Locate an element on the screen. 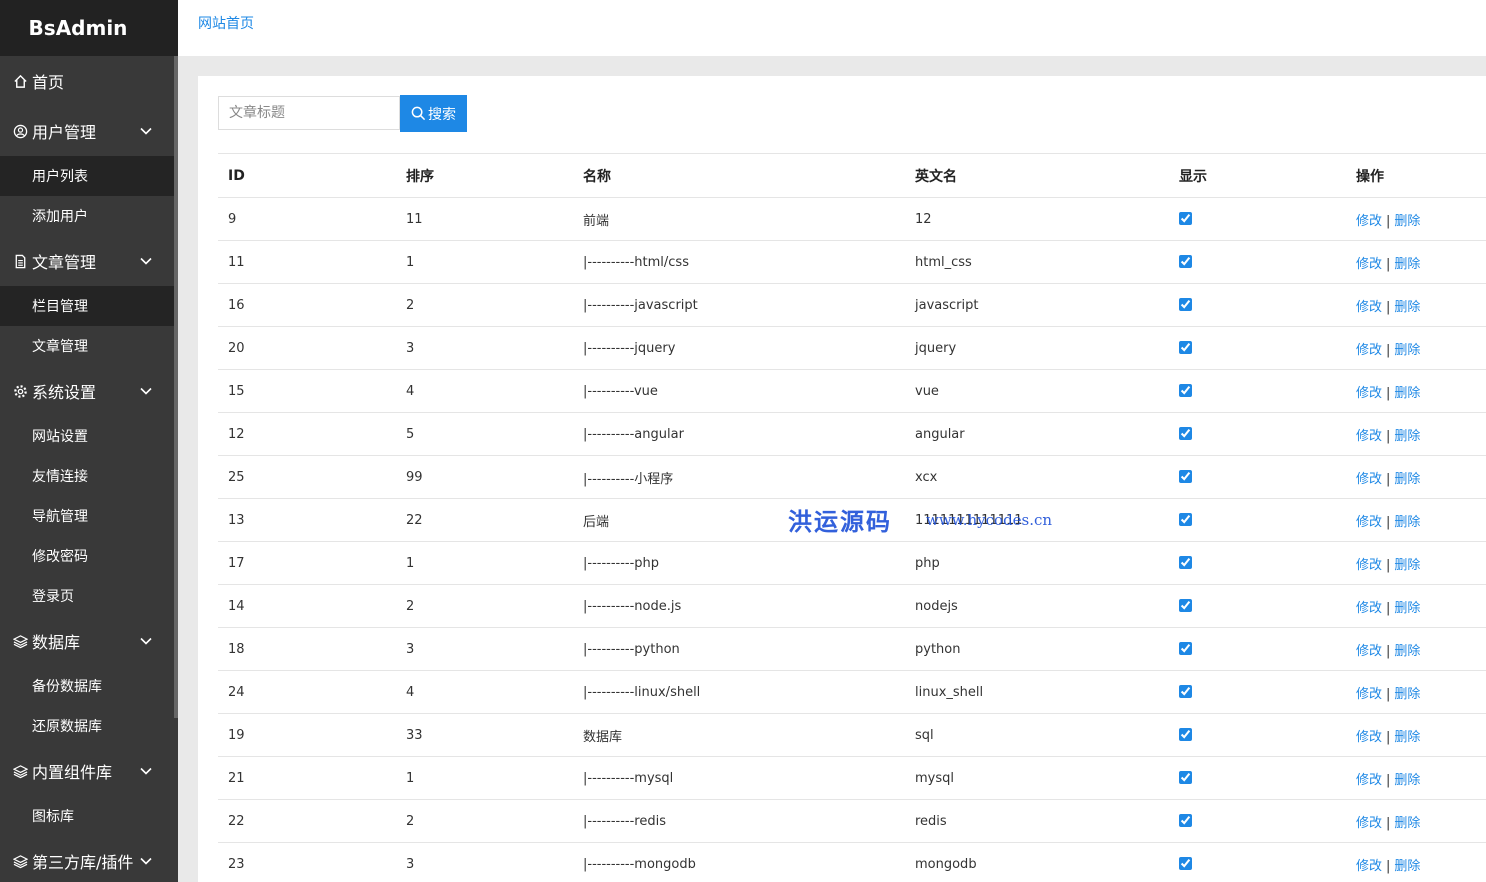  chevron-down-icon is located at coordinates (146, 860).